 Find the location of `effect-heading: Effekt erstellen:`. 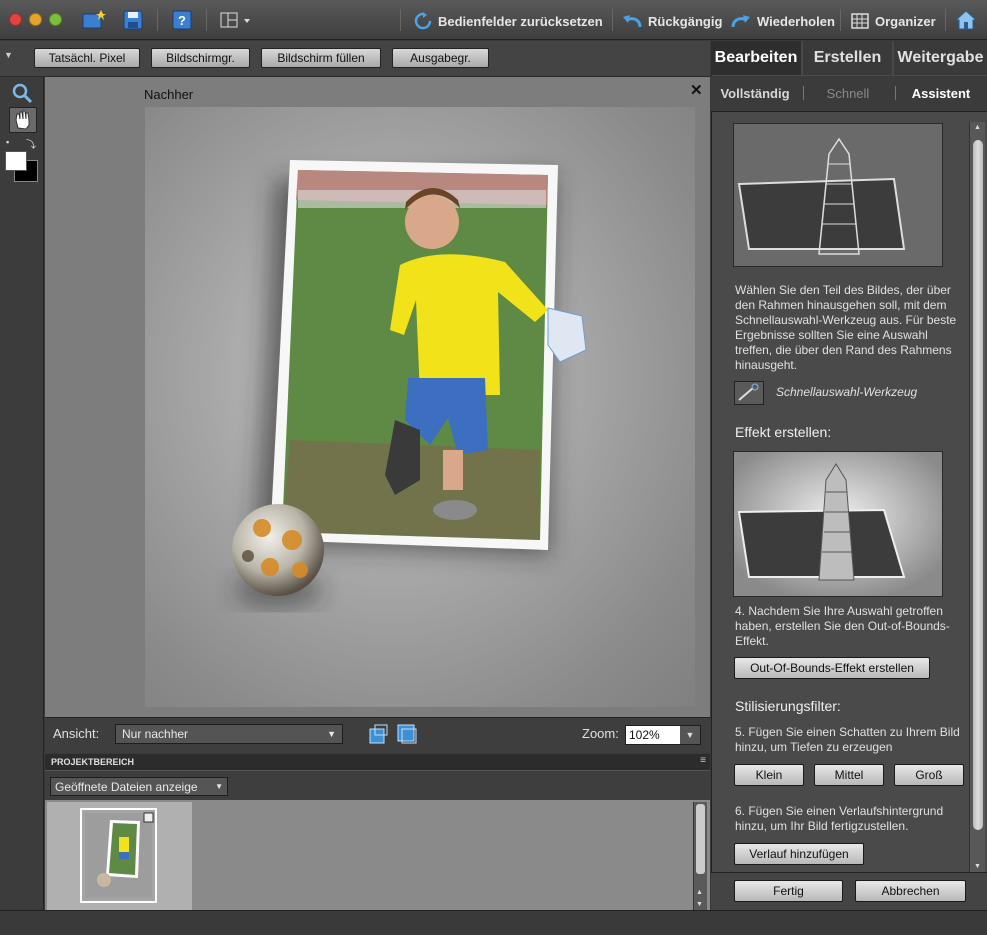

effect-heading: Effekt erstellen: is located at coordinates (783, 432).